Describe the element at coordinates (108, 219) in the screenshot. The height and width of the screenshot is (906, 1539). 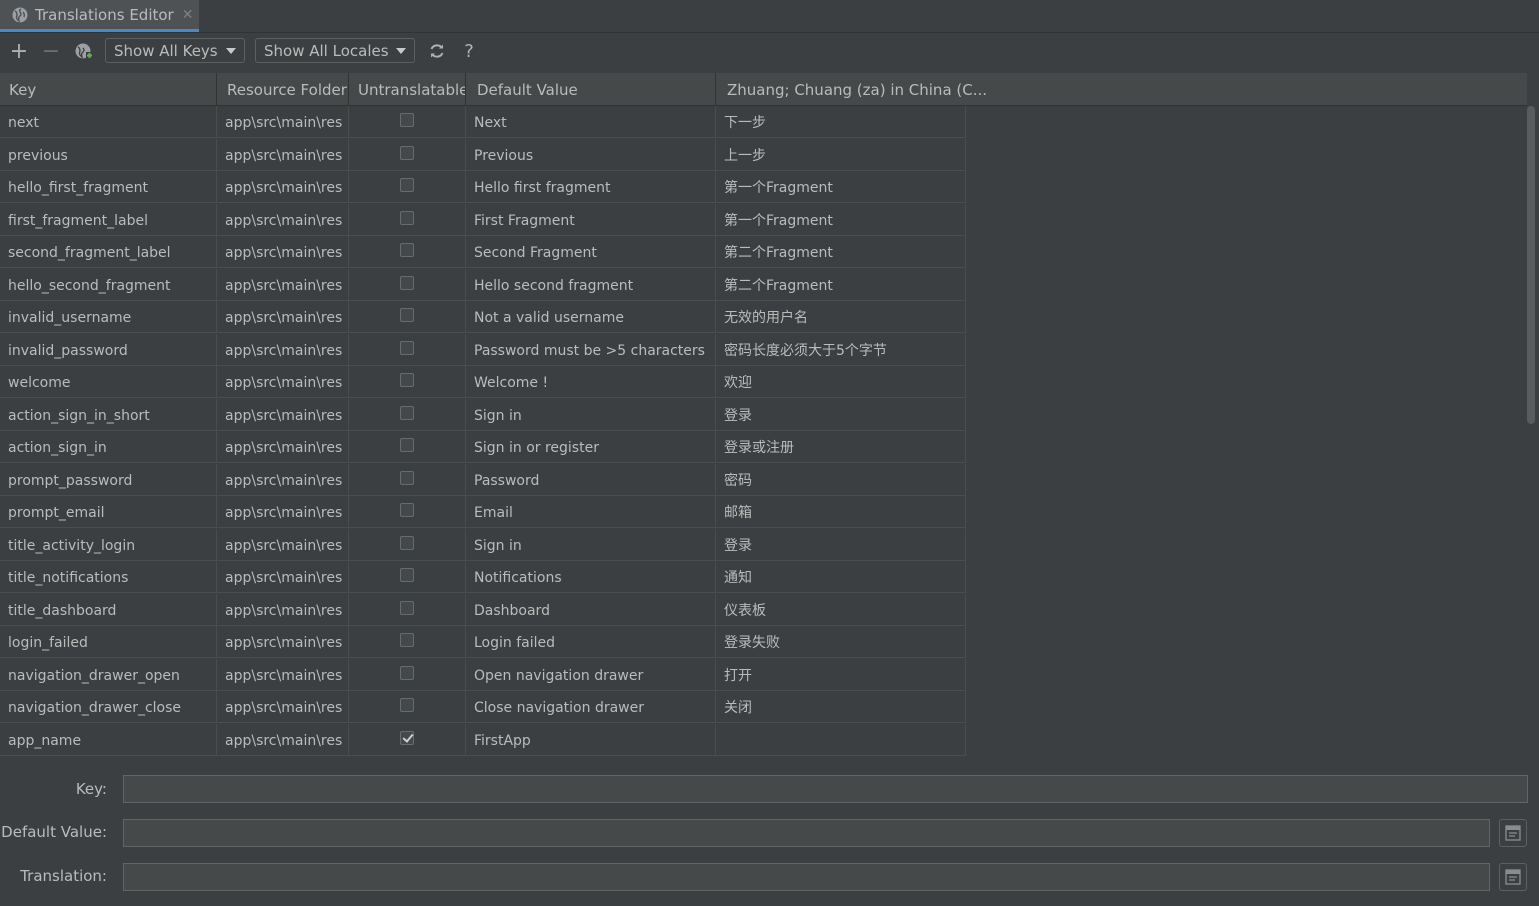
I see `cell-key: first_fragment_label` at that location.